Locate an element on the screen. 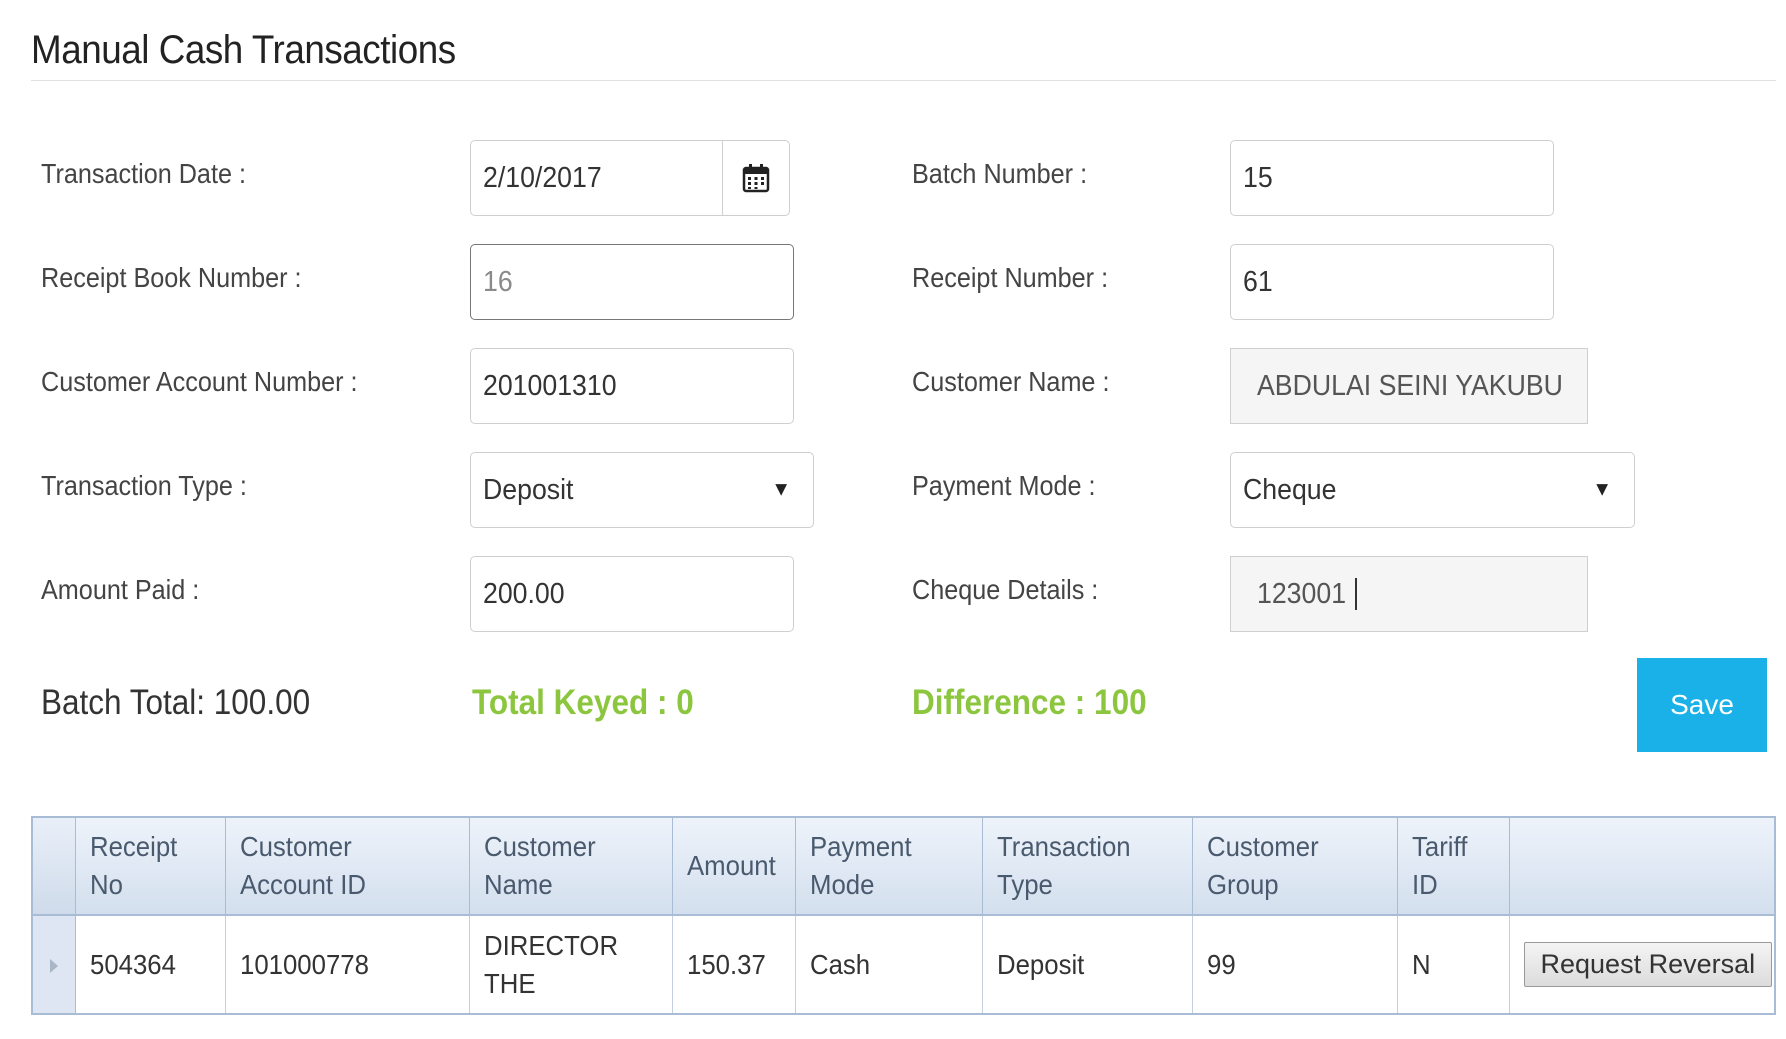 The width and height of the screenshot is (1786, 1039). title-divider is located at coordinates (903, 80).